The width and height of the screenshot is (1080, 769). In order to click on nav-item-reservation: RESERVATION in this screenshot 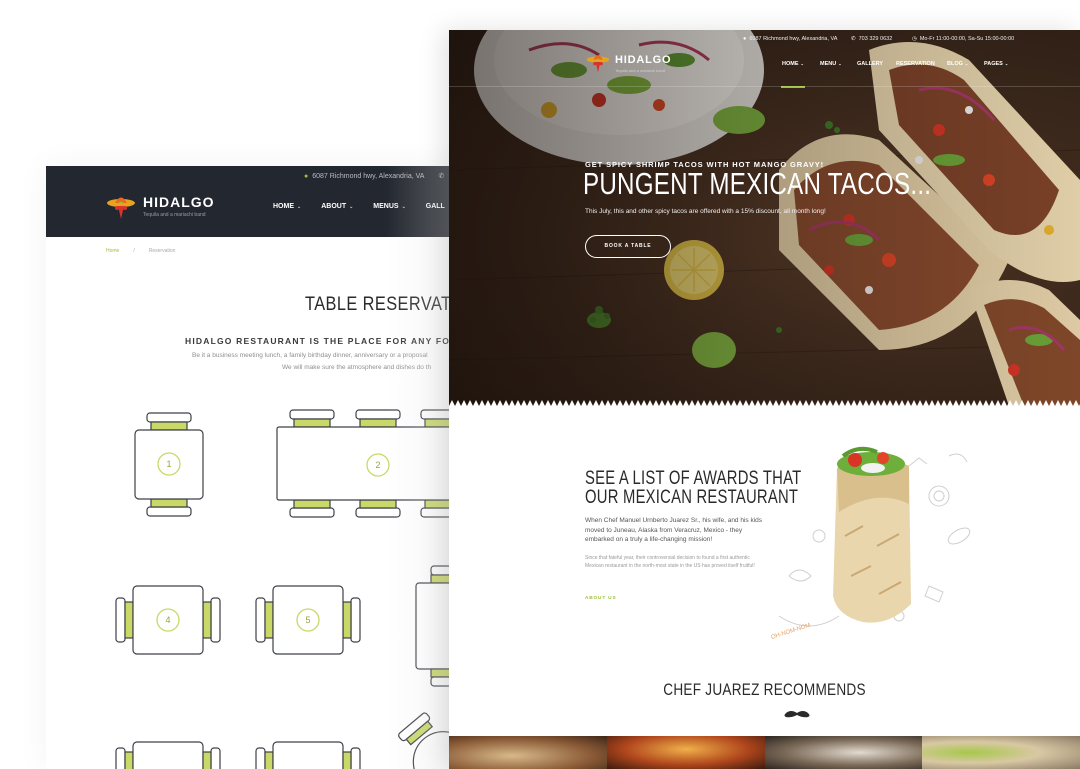, I will do `click(915, 64)`.